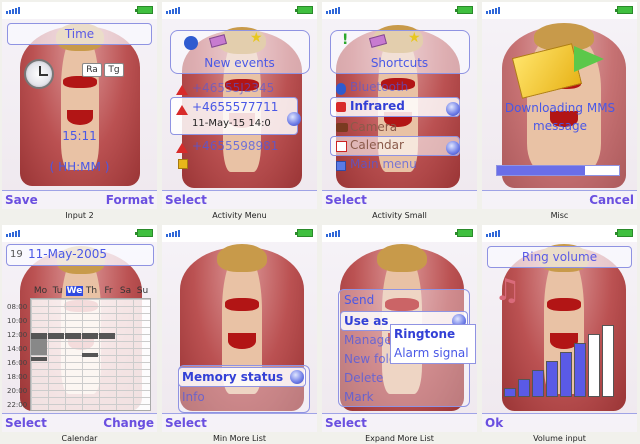 The height and width of the screenshot is (444, 640). What do you see at coordinates (125, 291) in the screenshot?
I see `weekday-label: Sa` at bounding box center [125, 291].